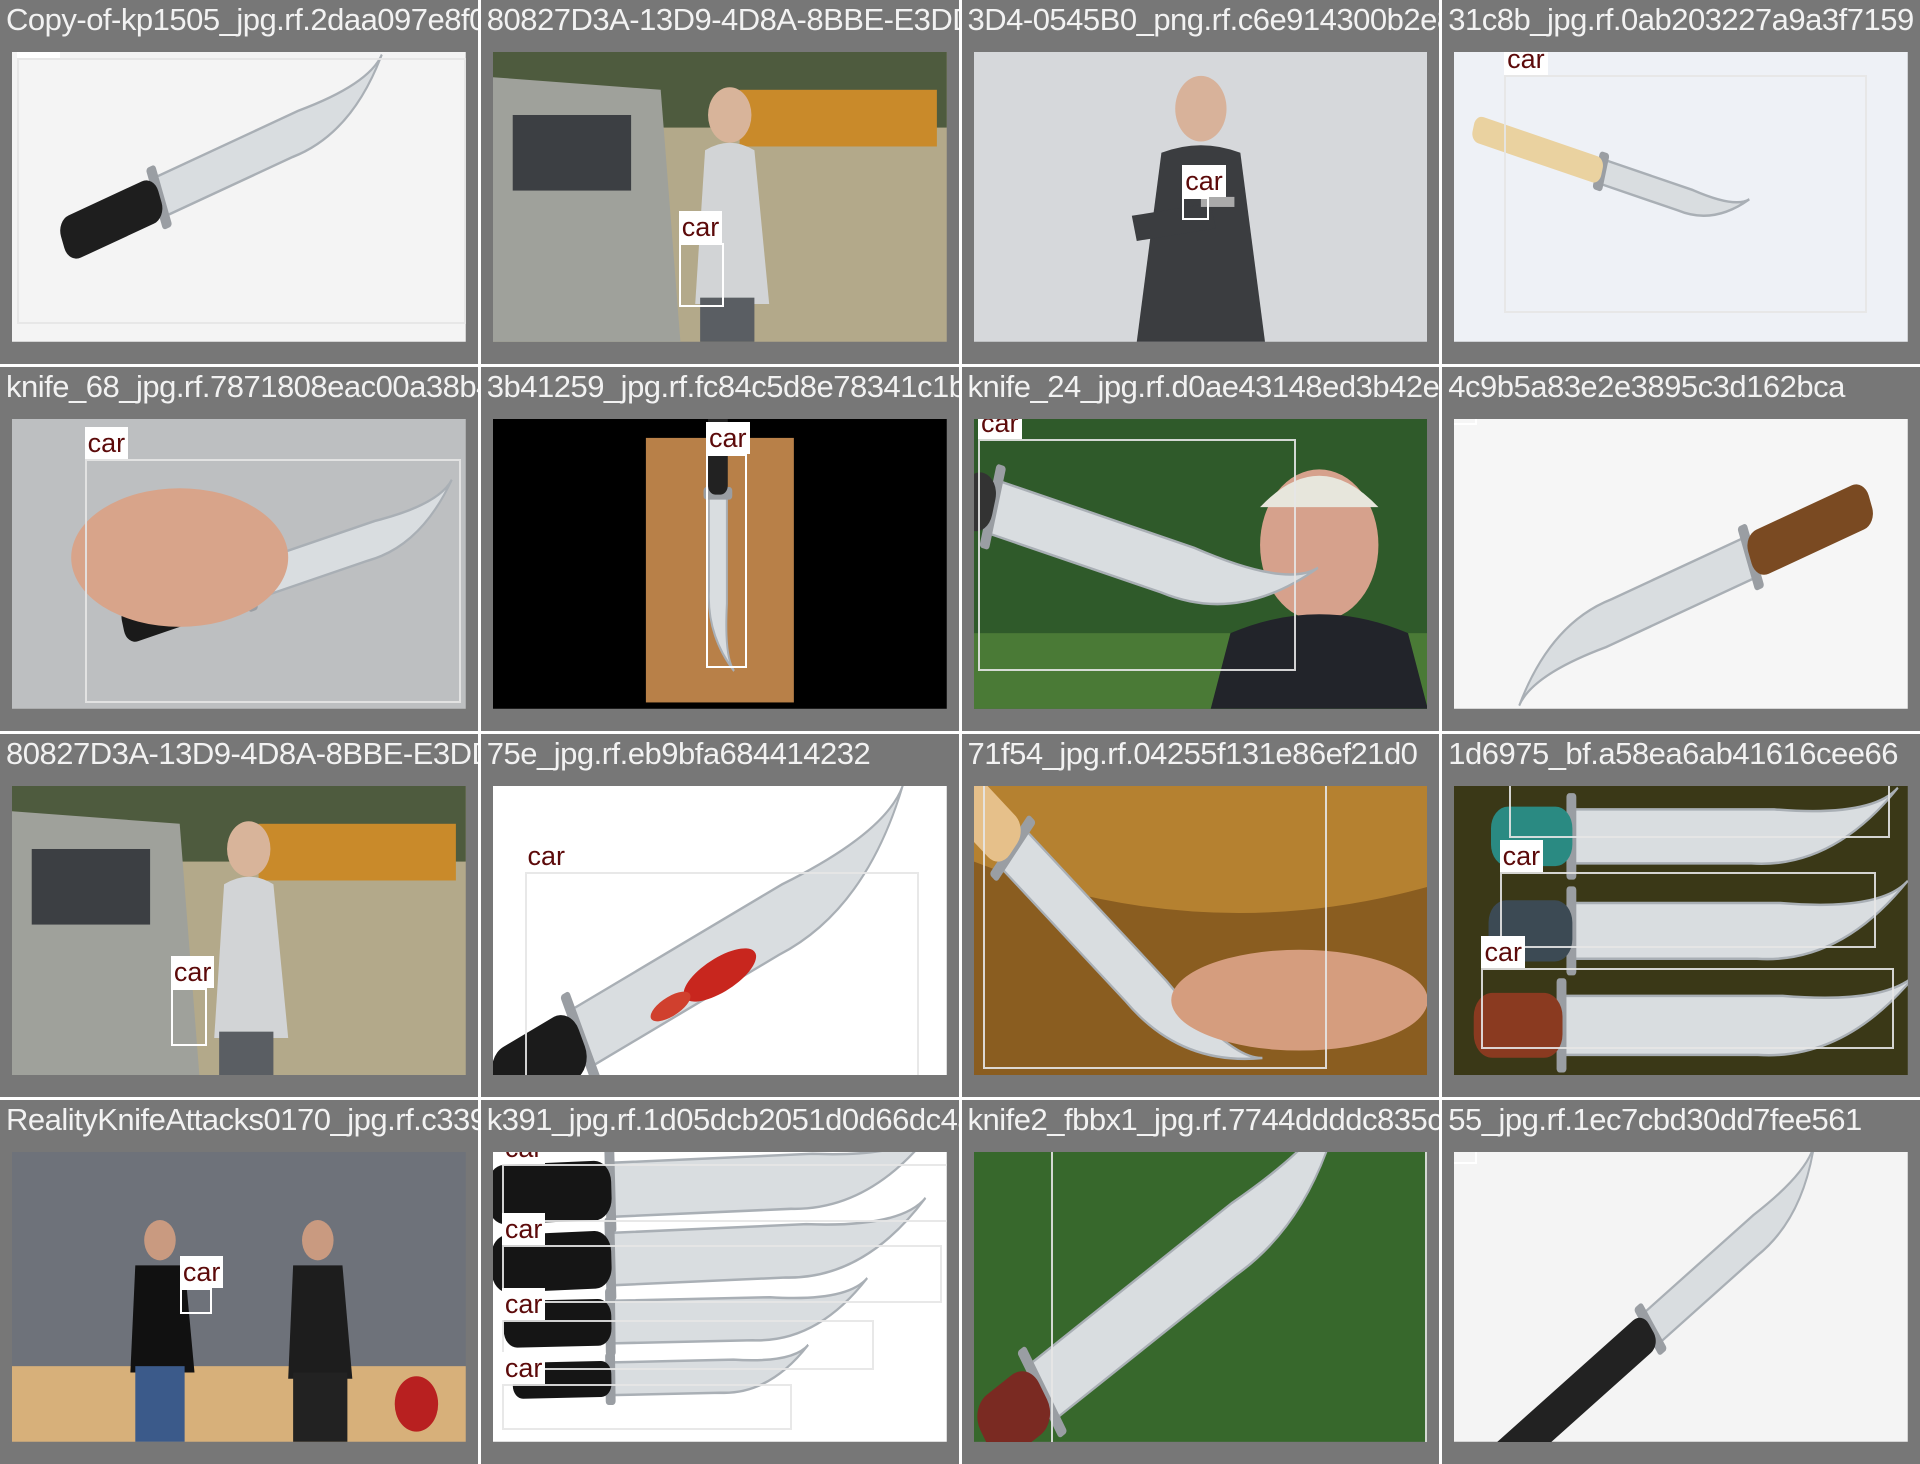 The image size is (1920, 1464). I want to click on grid-tile: 3b41259_jpg.rf.fc84c5d8e78341c1b0b8 car, so click(719, 548).